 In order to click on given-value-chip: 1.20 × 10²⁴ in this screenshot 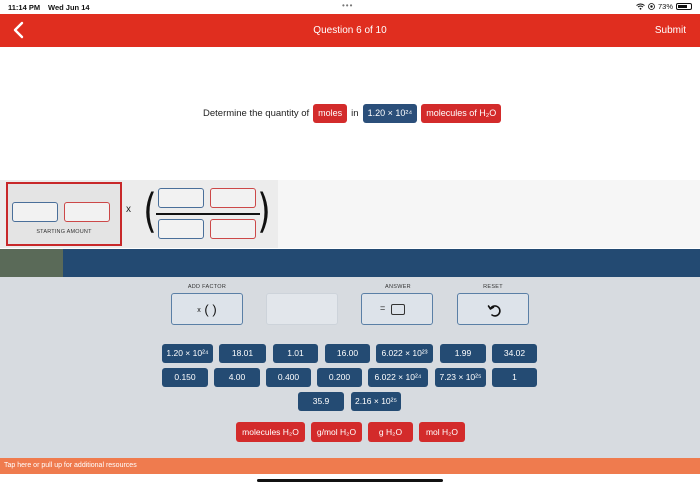, I will do `click(390, 113)`.